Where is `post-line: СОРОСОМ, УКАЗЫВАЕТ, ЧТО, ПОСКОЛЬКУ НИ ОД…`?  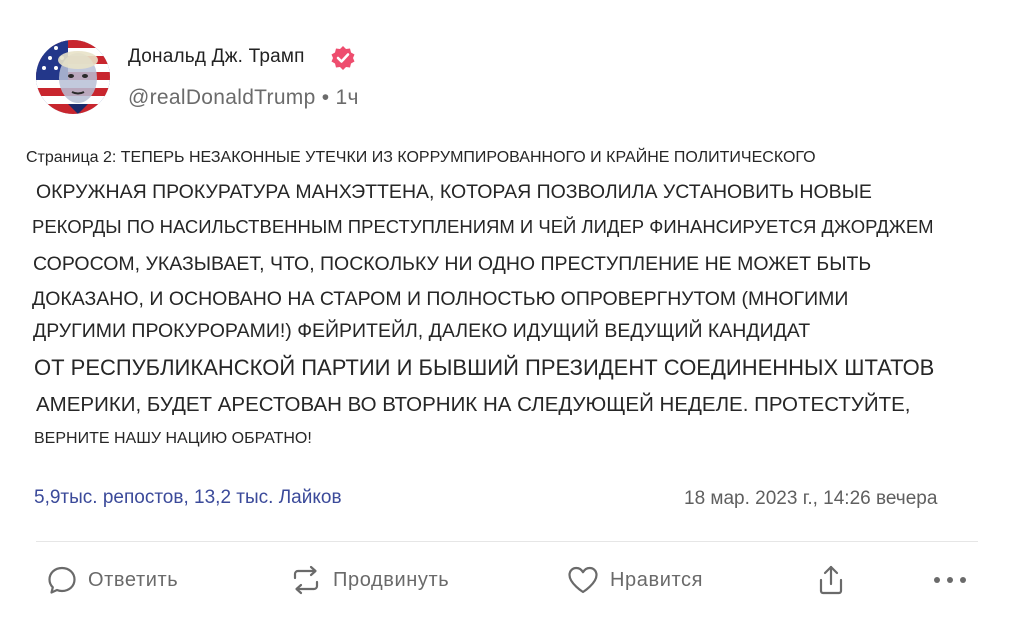
post-line: СОРОСОМ, УКАЗЫВАЕТ, ЧТО, ПОСКОЛЬКУ НИ ОД… is located at coordinates (452, 264).